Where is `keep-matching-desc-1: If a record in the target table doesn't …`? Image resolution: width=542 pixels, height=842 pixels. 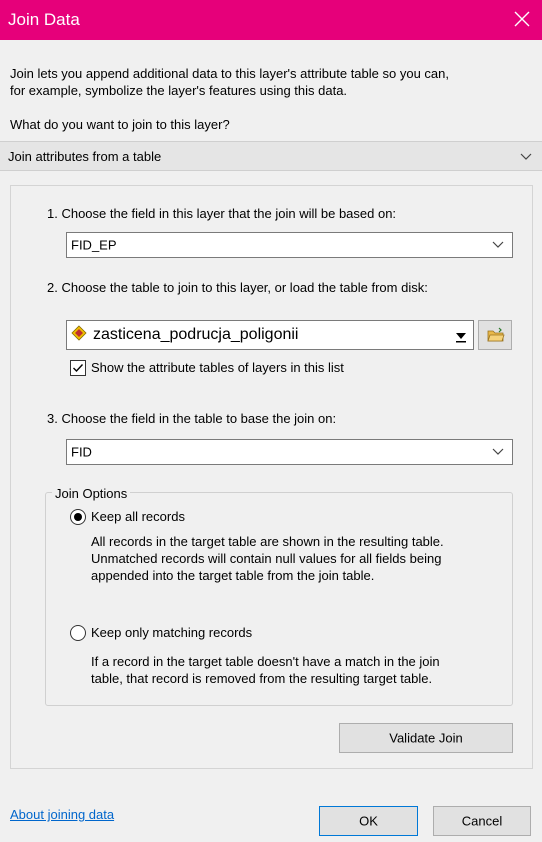
keep-matching-desc-1: If a record in the target table doesn't … is located at coordinates (265, 661).